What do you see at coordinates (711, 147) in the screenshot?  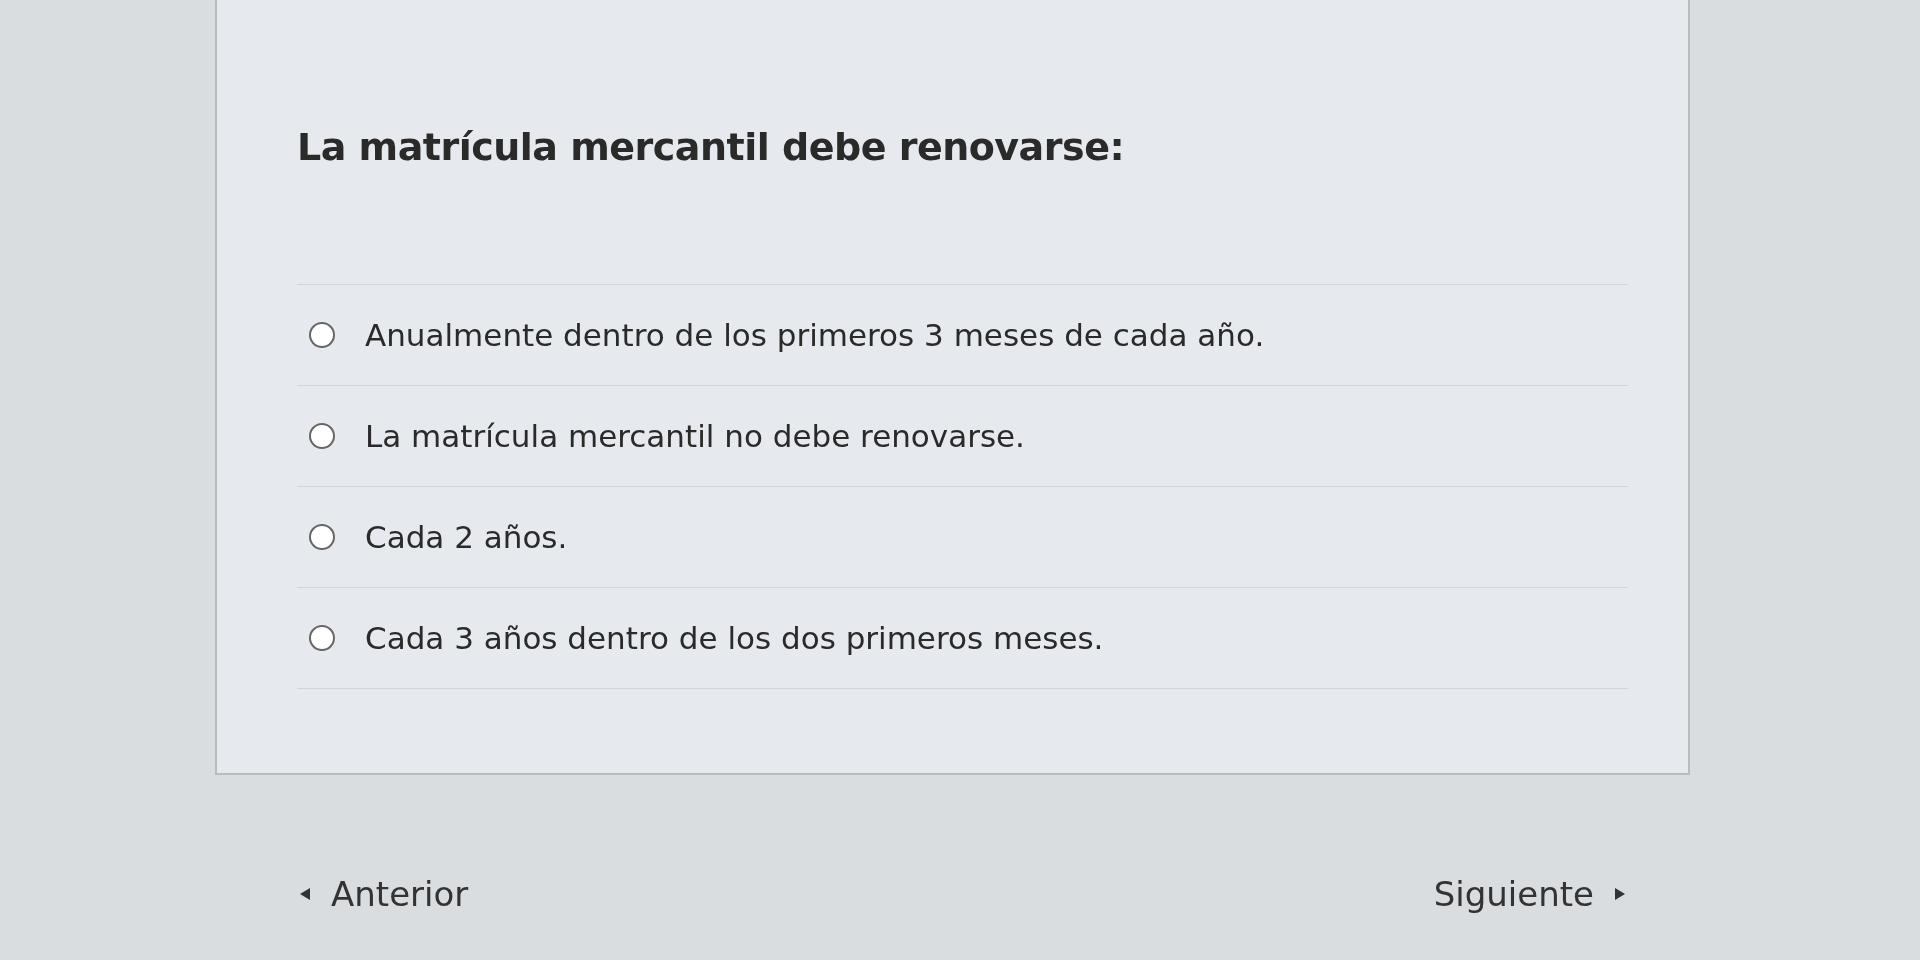 I see `question-text: La matrícula mercantil debe renovarse:` at bounding box center [711, 147].